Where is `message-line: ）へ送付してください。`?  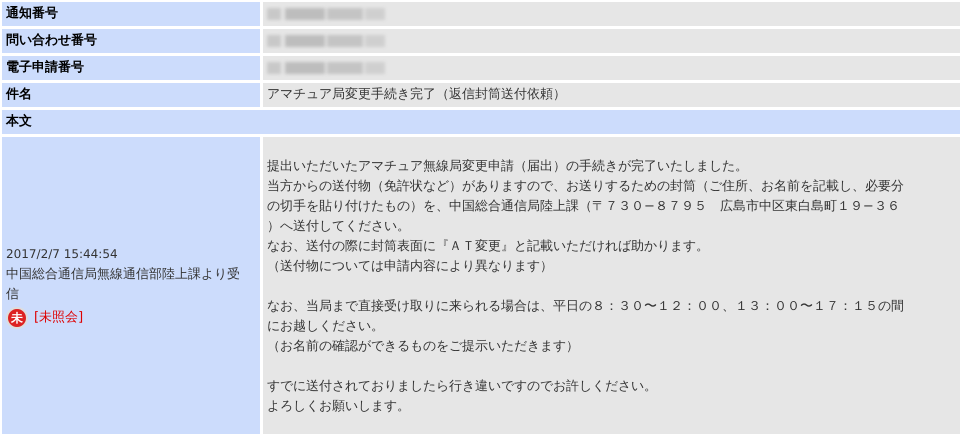
message-line: ）へ送付してください。 is located at coordinates (338, 227).